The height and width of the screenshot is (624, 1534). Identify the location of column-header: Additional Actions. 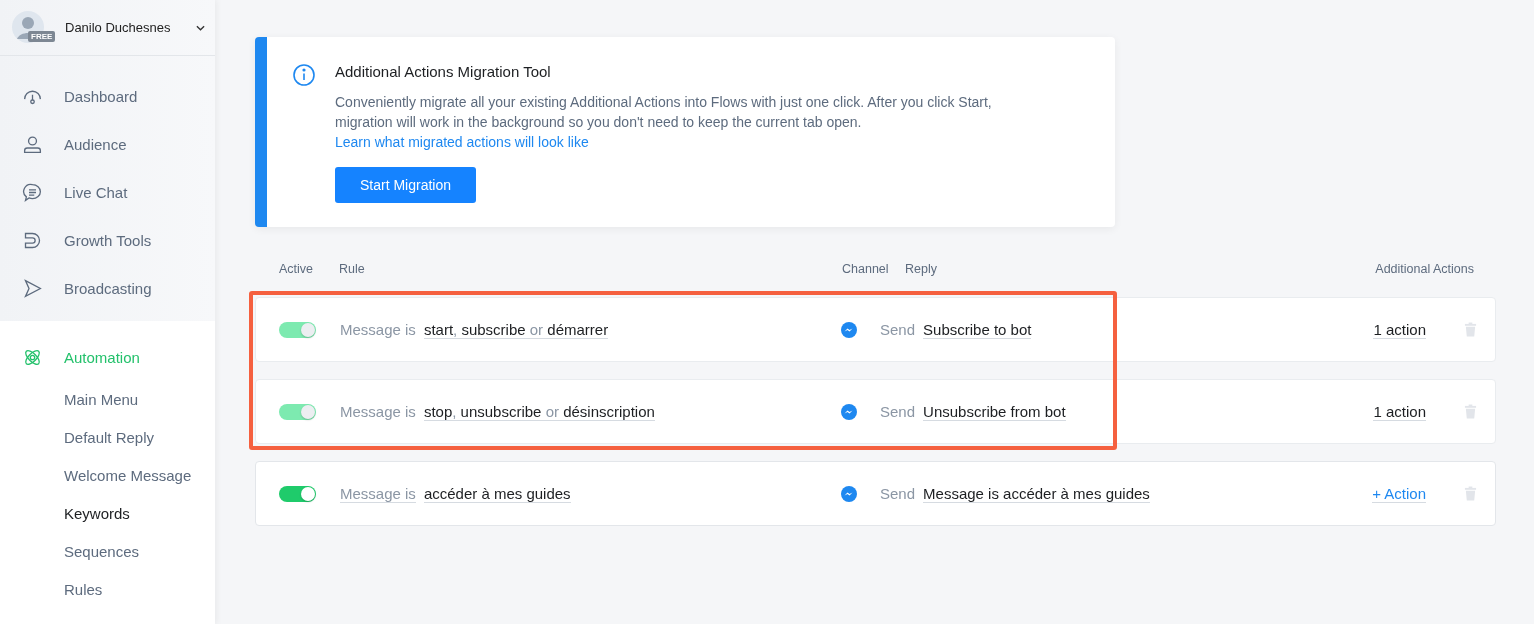
(1424, 269).